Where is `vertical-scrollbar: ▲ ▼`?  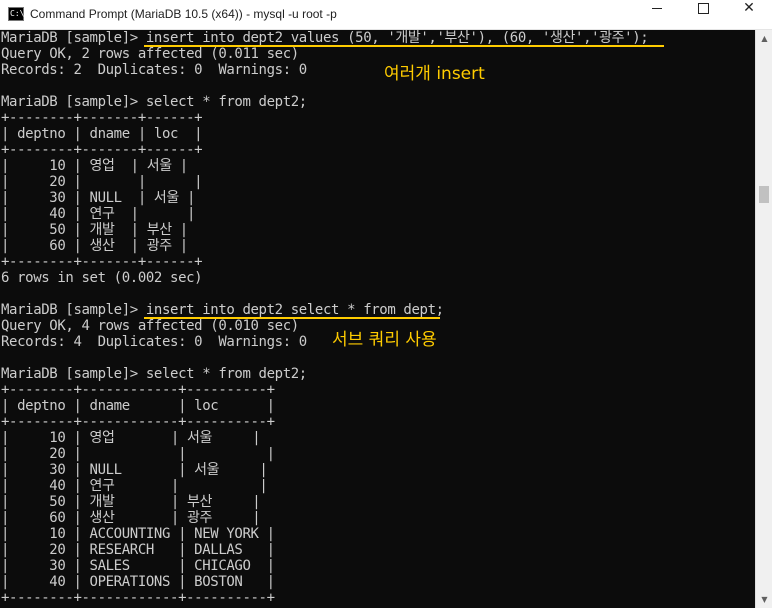 vertical-scrollbar: ▲ ▼ is located at coordinates (763, 319).